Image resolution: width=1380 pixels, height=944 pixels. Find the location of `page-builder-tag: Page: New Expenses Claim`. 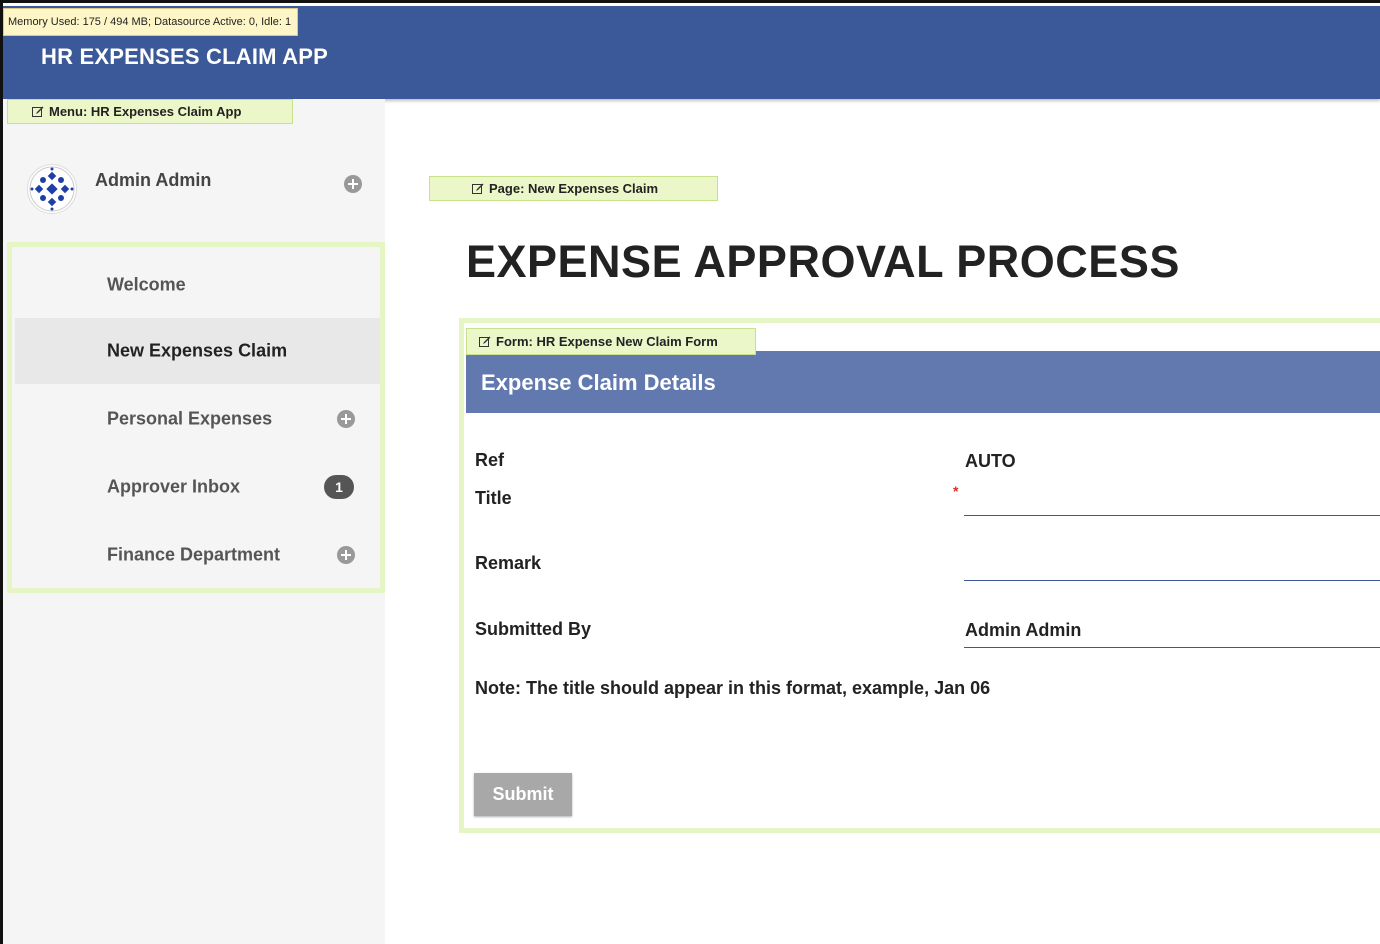

page-builder-tag: Page: New Expenses Claim is located at coordinates (573, 188).